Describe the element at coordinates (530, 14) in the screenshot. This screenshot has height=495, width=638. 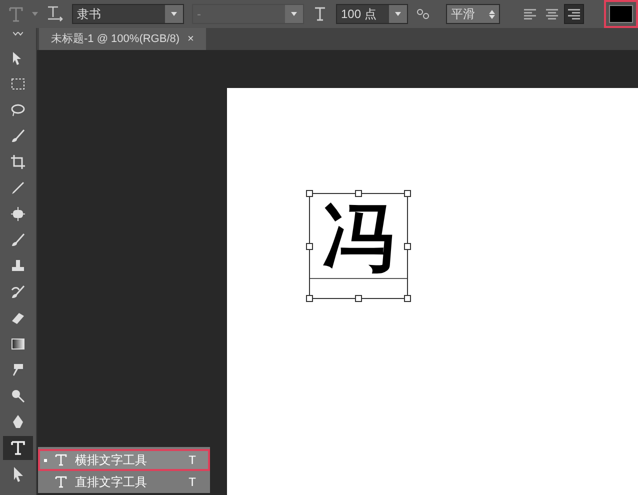
I see `align-left-icon` at that location.